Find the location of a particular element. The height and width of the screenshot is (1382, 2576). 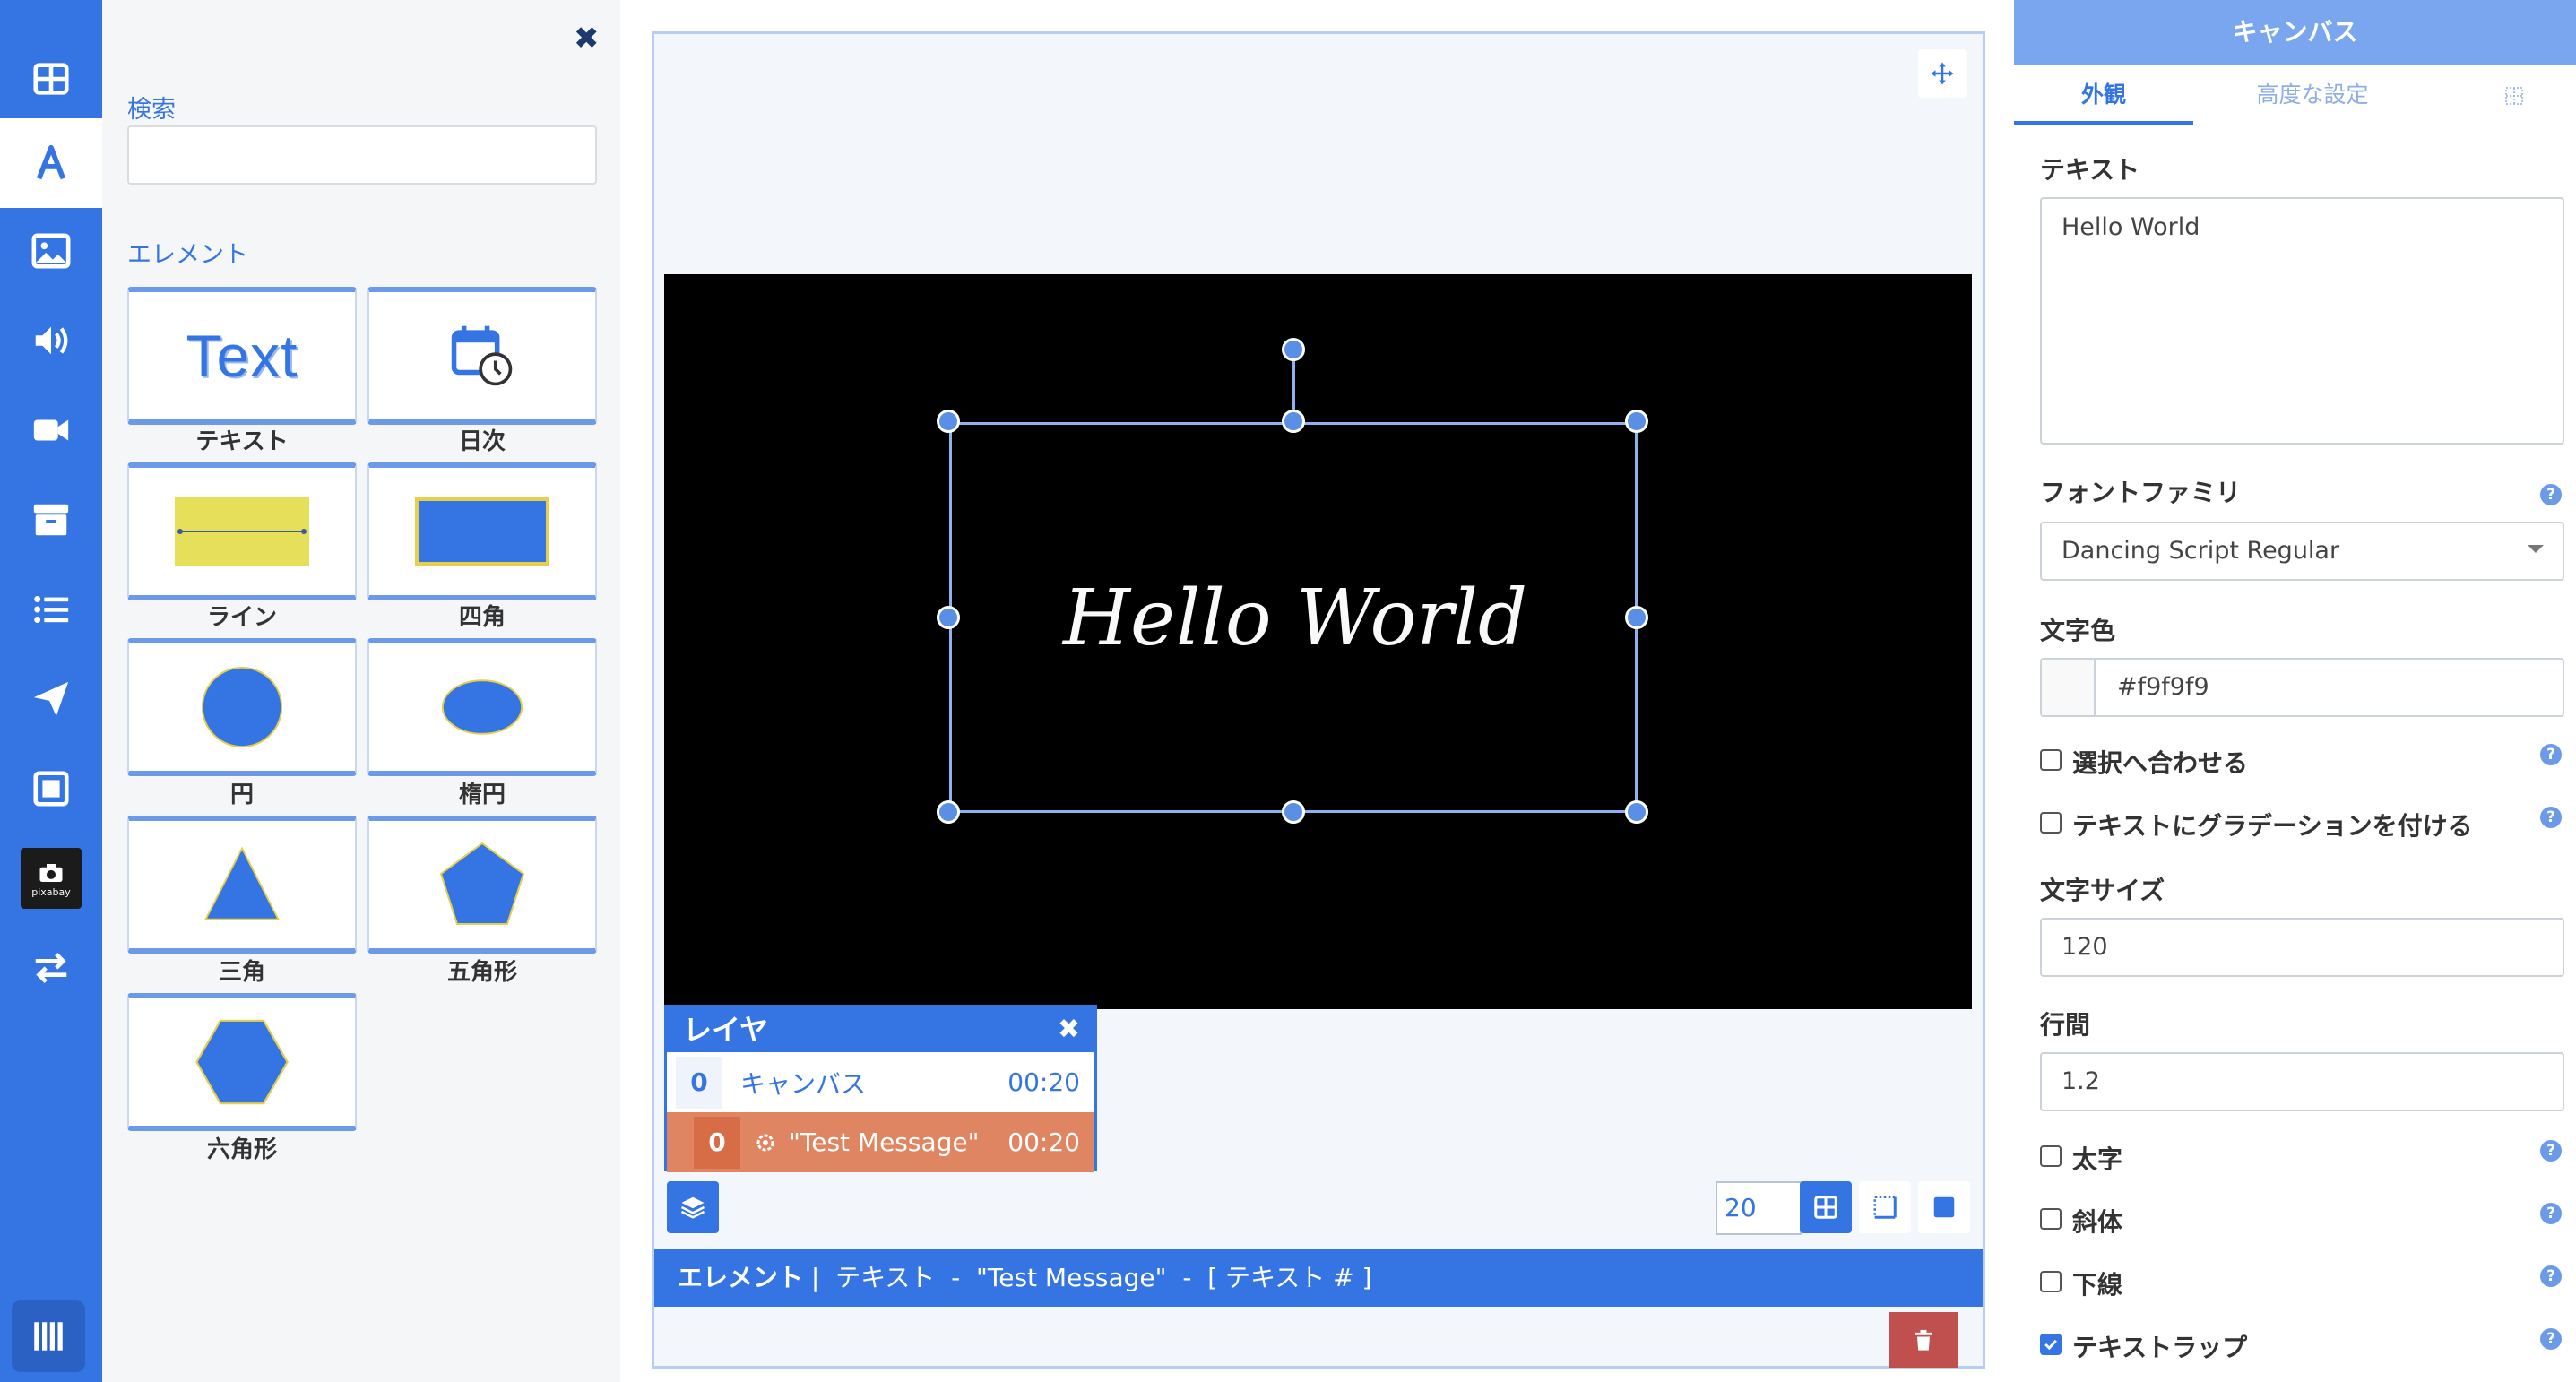

resize-handle-bottom-left is located at coordinates (948, 812).